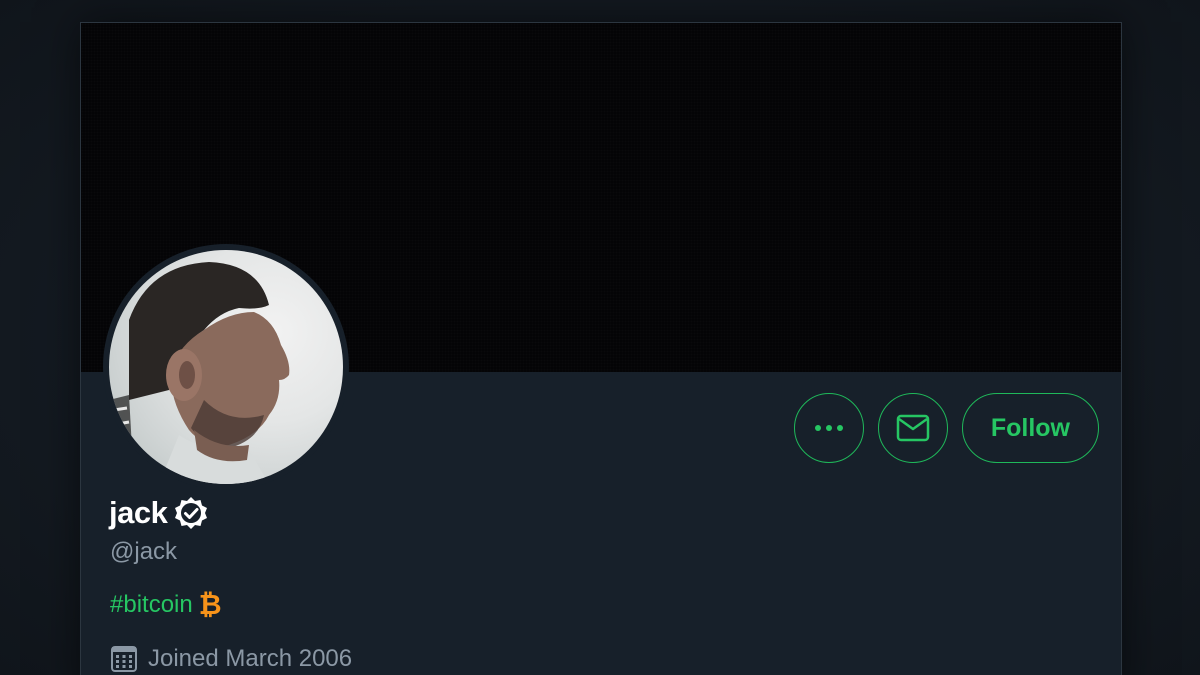  I want to click on display-name: jack, so click(138, 512).